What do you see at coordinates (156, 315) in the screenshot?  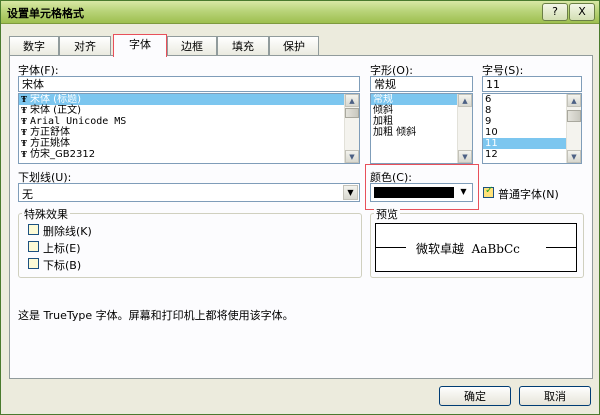 I see `info-text: 这是 TrueType 字体。屏幕和打印机上都将使用该字体。` at bounding box center [156, 315].